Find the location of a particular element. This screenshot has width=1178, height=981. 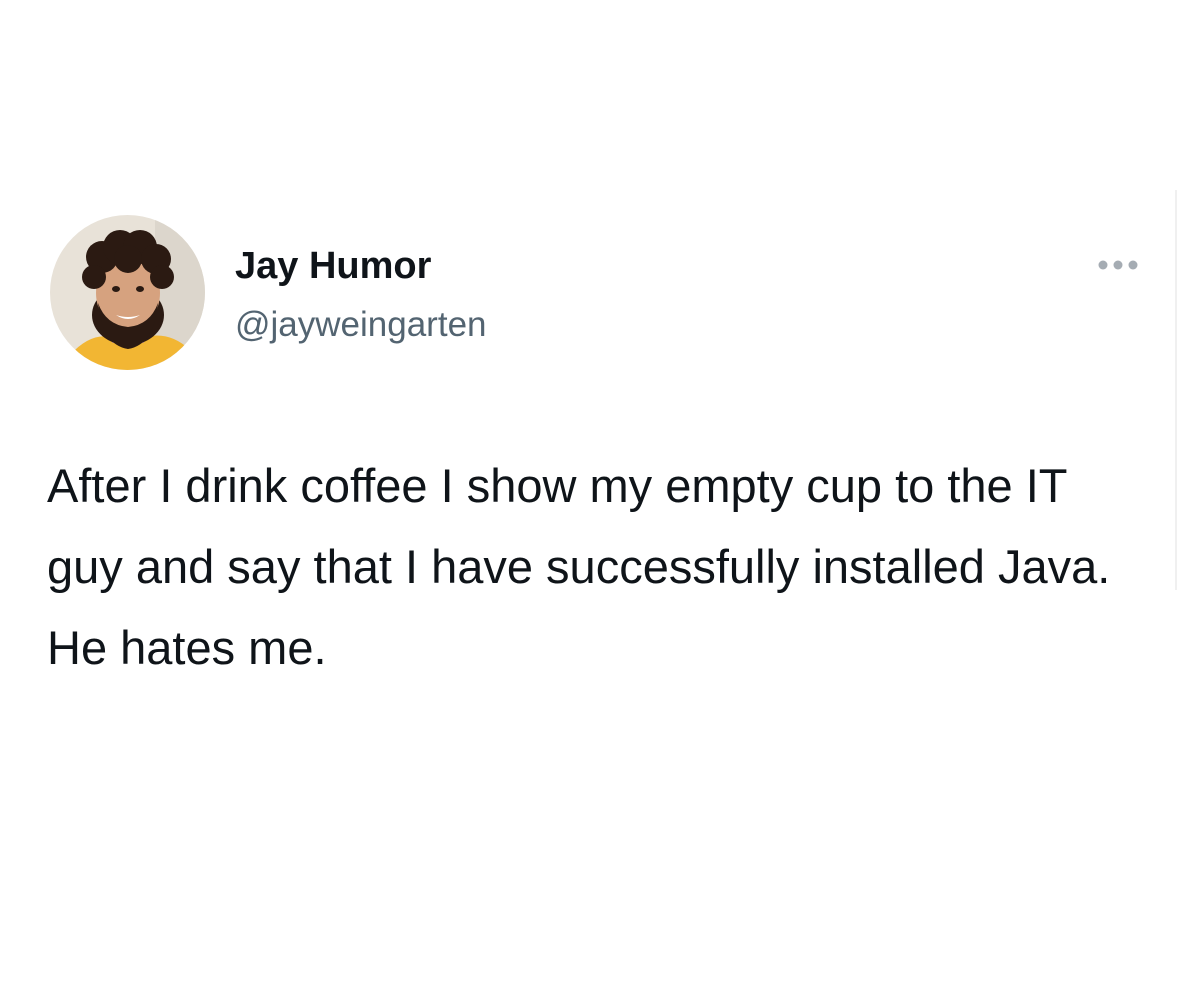

author-display-name: Jay Humor is located at coordinates (333, 266).